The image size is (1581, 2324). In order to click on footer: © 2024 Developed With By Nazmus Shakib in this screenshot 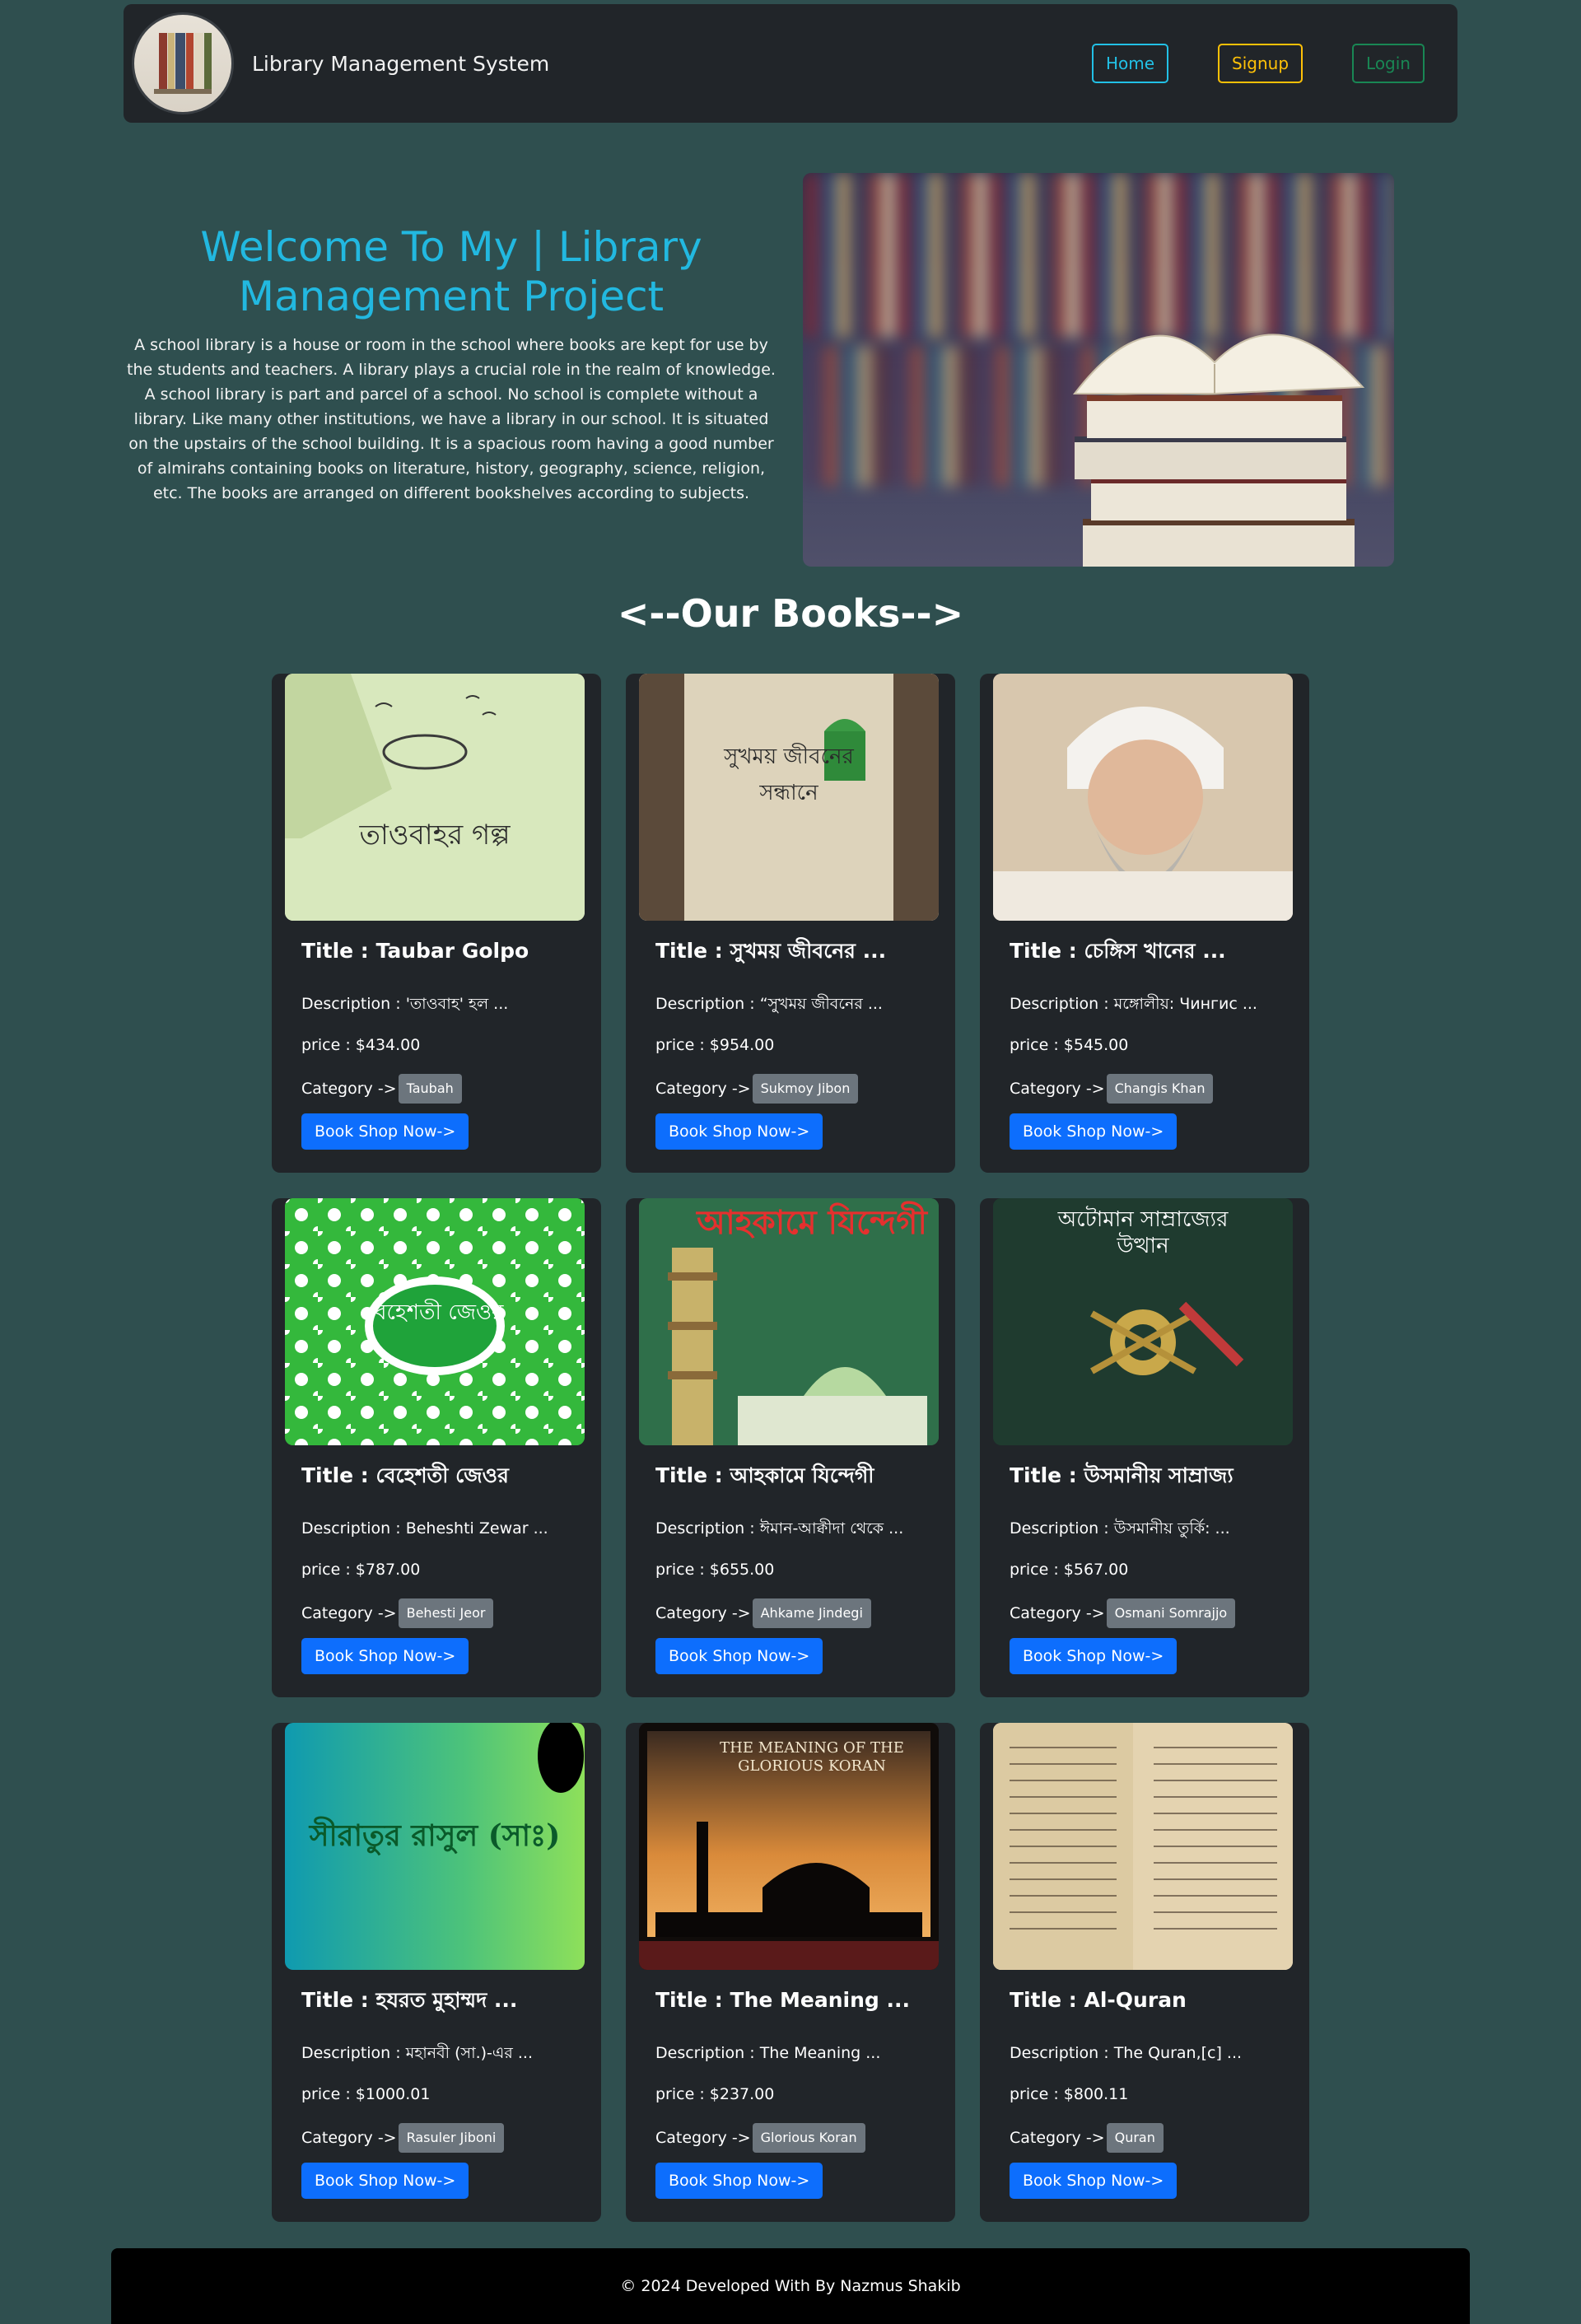, I will do `click(790, 2286)`.